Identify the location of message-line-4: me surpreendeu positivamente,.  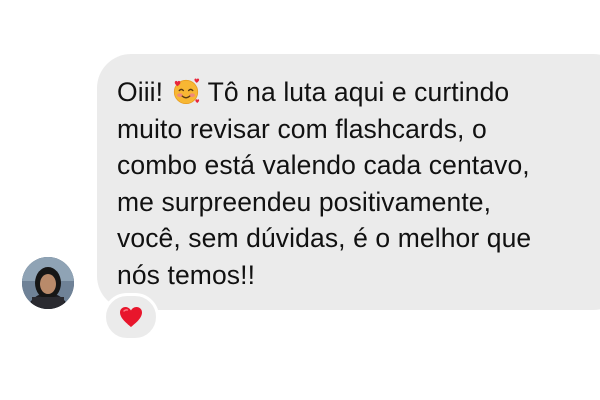
(304, 201).